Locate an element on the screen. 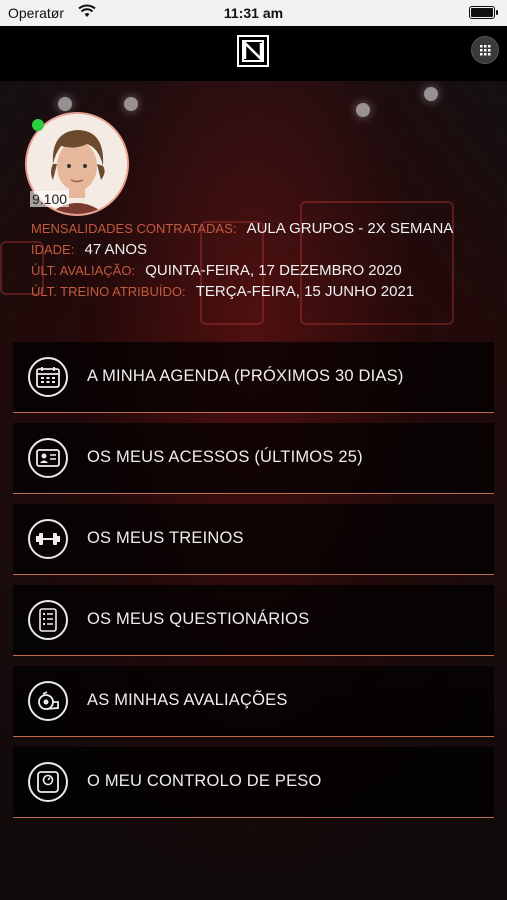 The height and width of the screenshot is (900, 507). checklist-icon is located at coordinates (48, 620).